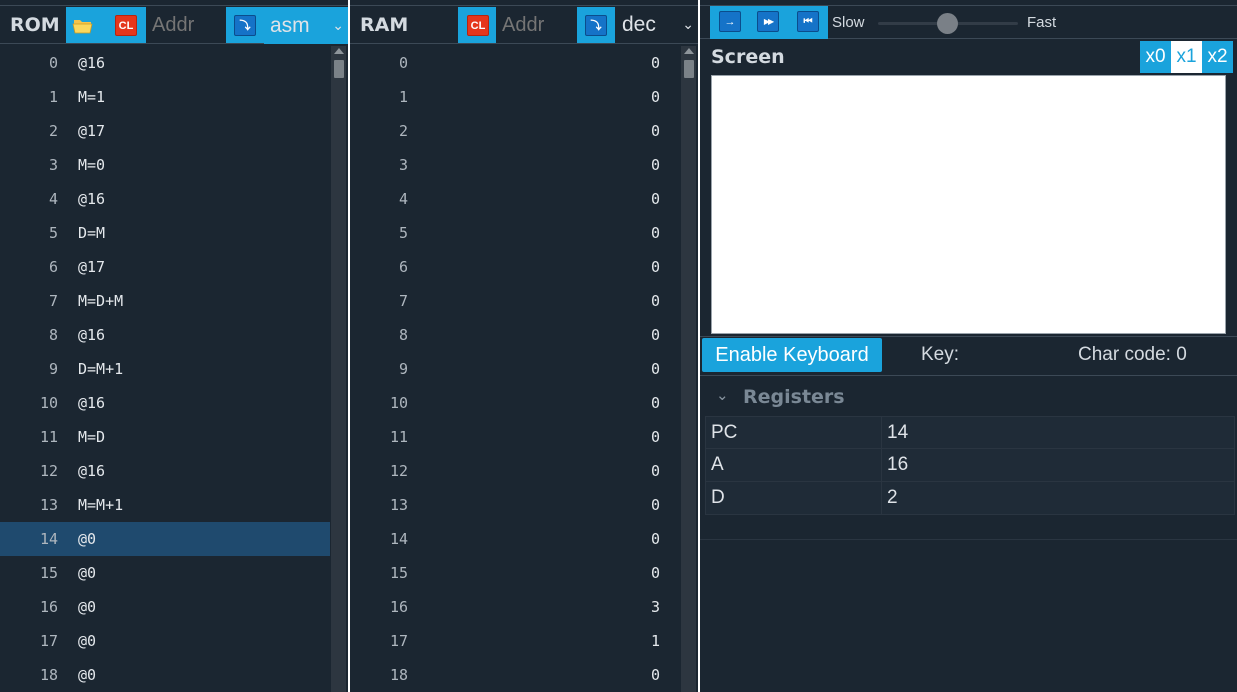 The height and width of the screenshot is (692, 1237). What do you see at coordinates (515, 539) in the screenshot?
I see `ram-row: 14 0` at bounding box center [515, 539].